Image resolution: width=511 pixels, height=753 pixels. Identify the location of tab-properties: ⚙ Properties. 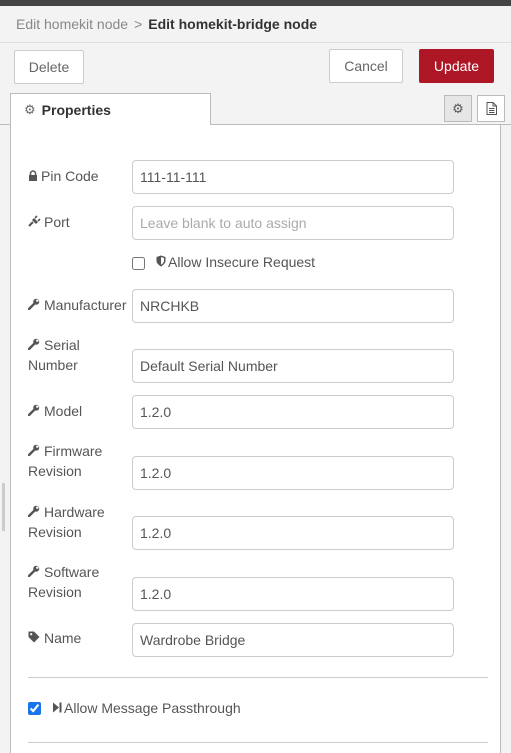
(110, 109).